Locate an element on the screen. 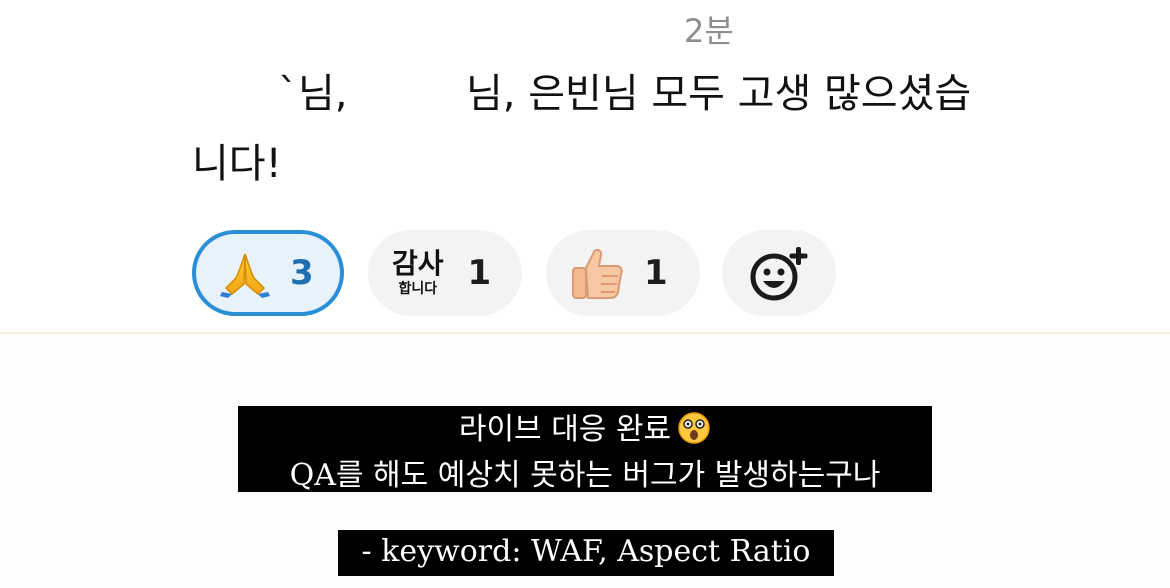  caption-line1: 라이브 대응 완료 is located at coordinates (565, 429).